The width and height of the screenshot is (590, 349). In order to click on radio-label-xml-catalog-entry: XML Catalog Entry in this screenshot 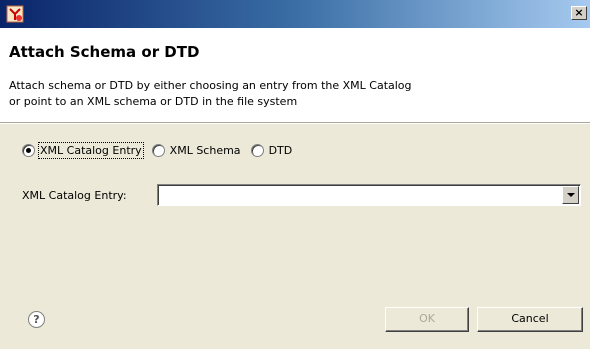, I will do `click(91, 150)`.